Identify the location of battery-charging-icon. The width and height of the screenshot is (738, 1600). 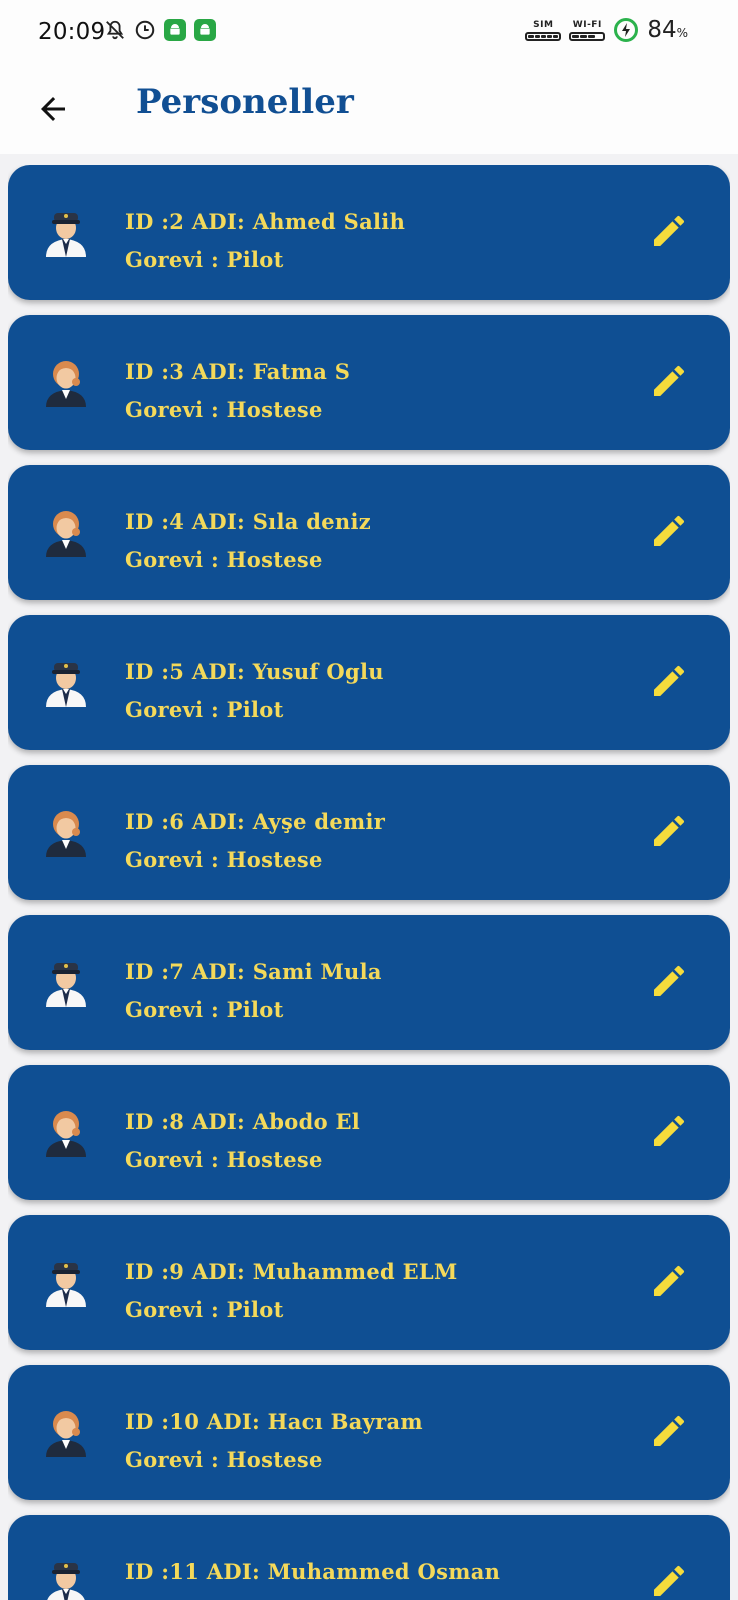
(626, 30).